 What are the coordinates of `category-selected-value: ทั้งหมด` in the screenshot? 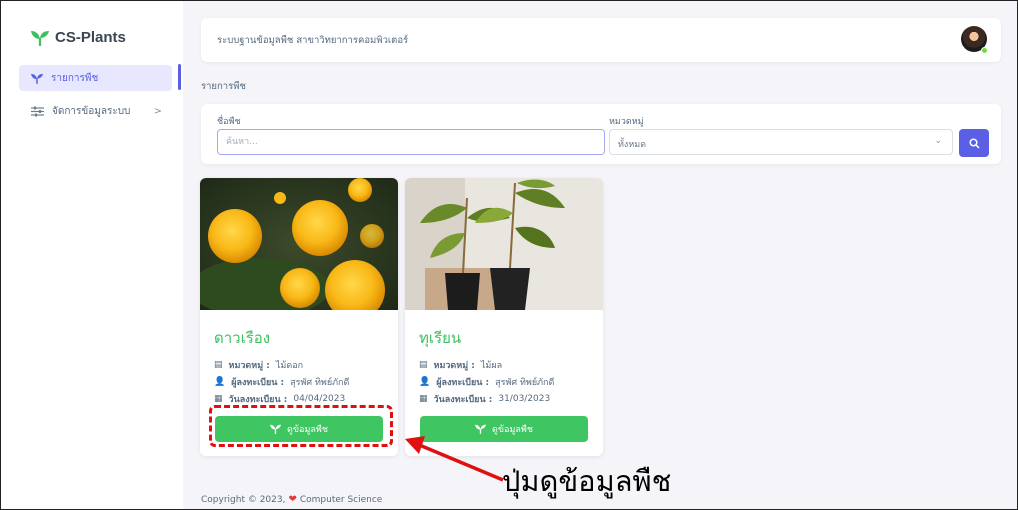 It's located at (632, 145).